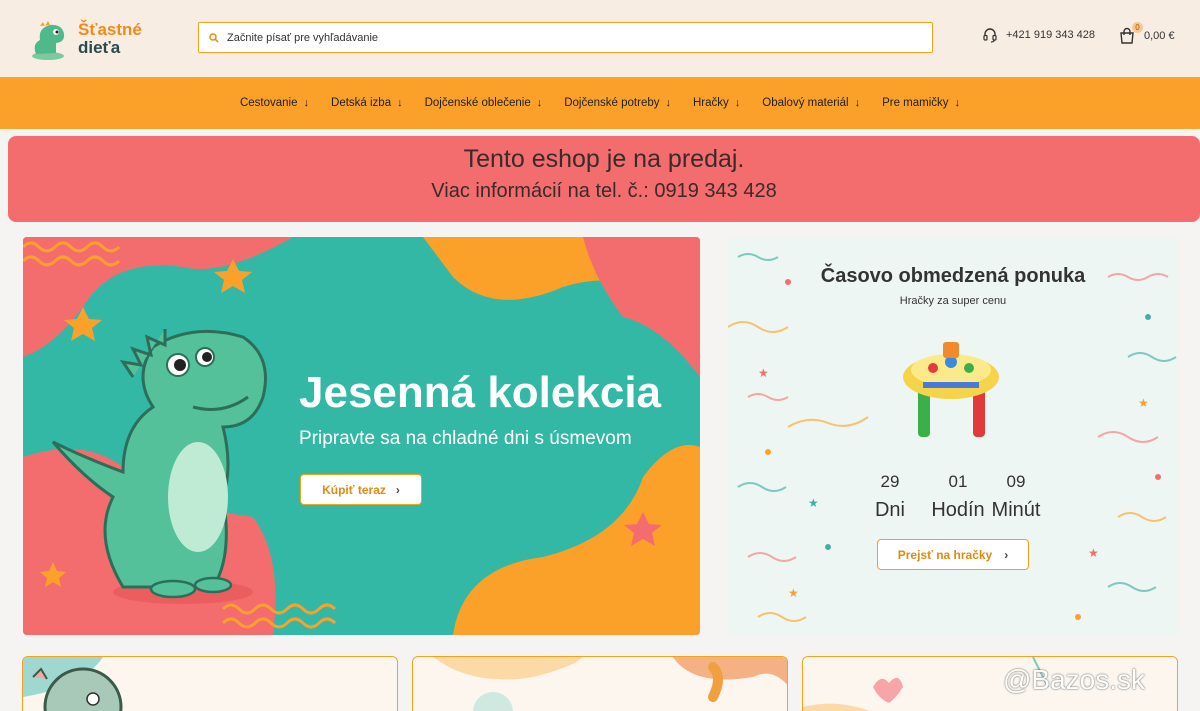 This screenshot has height=711, width=1200. What do you see at coordinates (710, 103) in the screenshot?
I see `nav-item-label: Hračky` at bounding box center [710, 103].